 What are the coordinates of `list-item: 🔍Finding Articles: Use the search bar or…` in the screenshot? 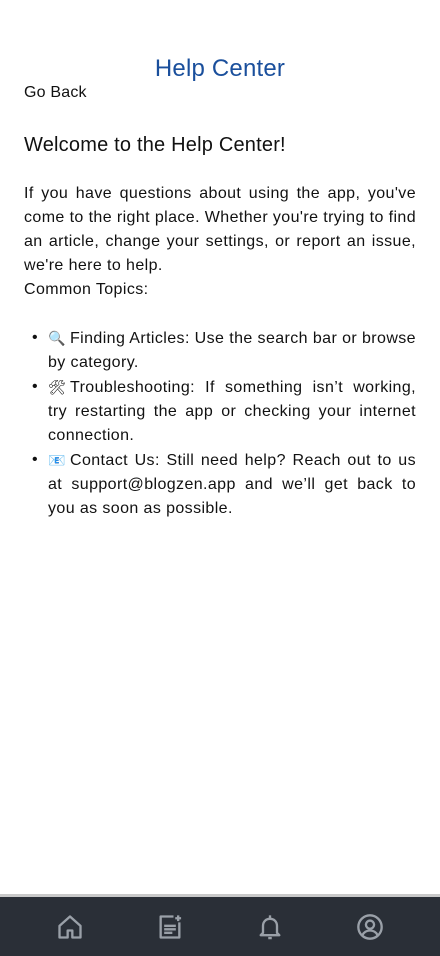 It's located at (220, 350).